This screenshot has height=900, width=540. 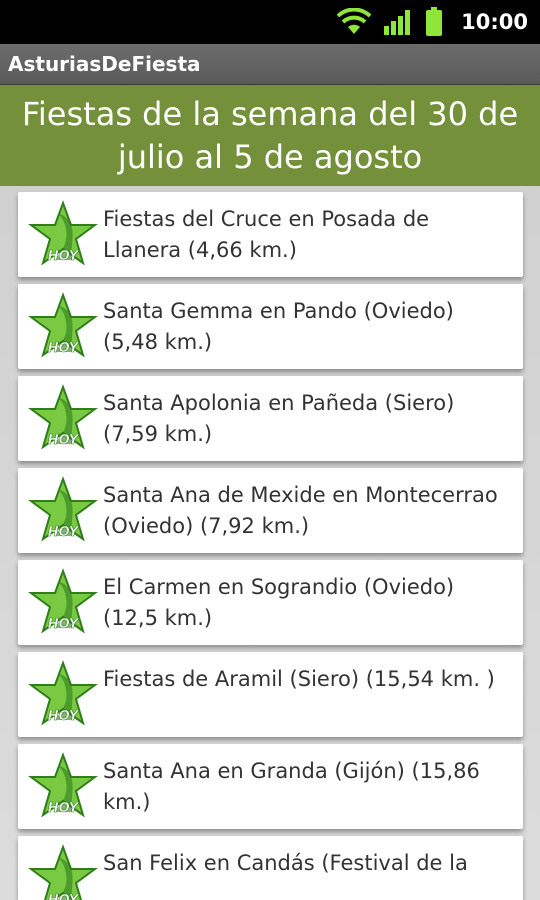 What do you see at coordinates (299, 679) in the screenshot?
I see `list-item-text: Fiestas de Aramil (Siero) (15,54 km. )` at bounding box center [299, 679].